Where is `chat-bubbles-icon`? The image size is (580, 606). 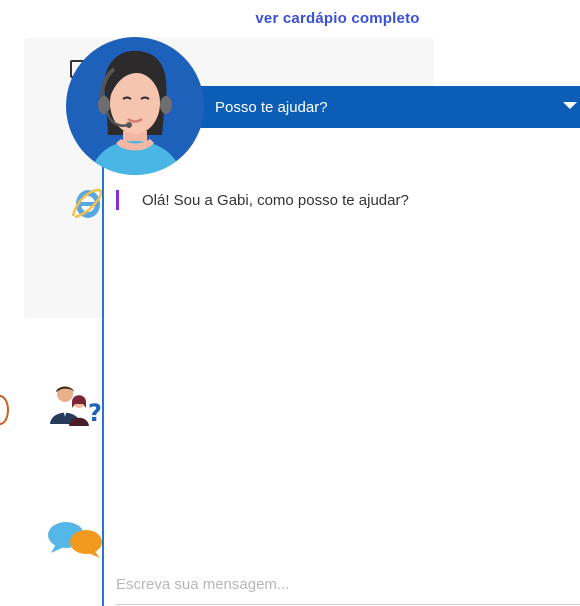
chat-bubbles-icon is located at coordinates (76, 542).